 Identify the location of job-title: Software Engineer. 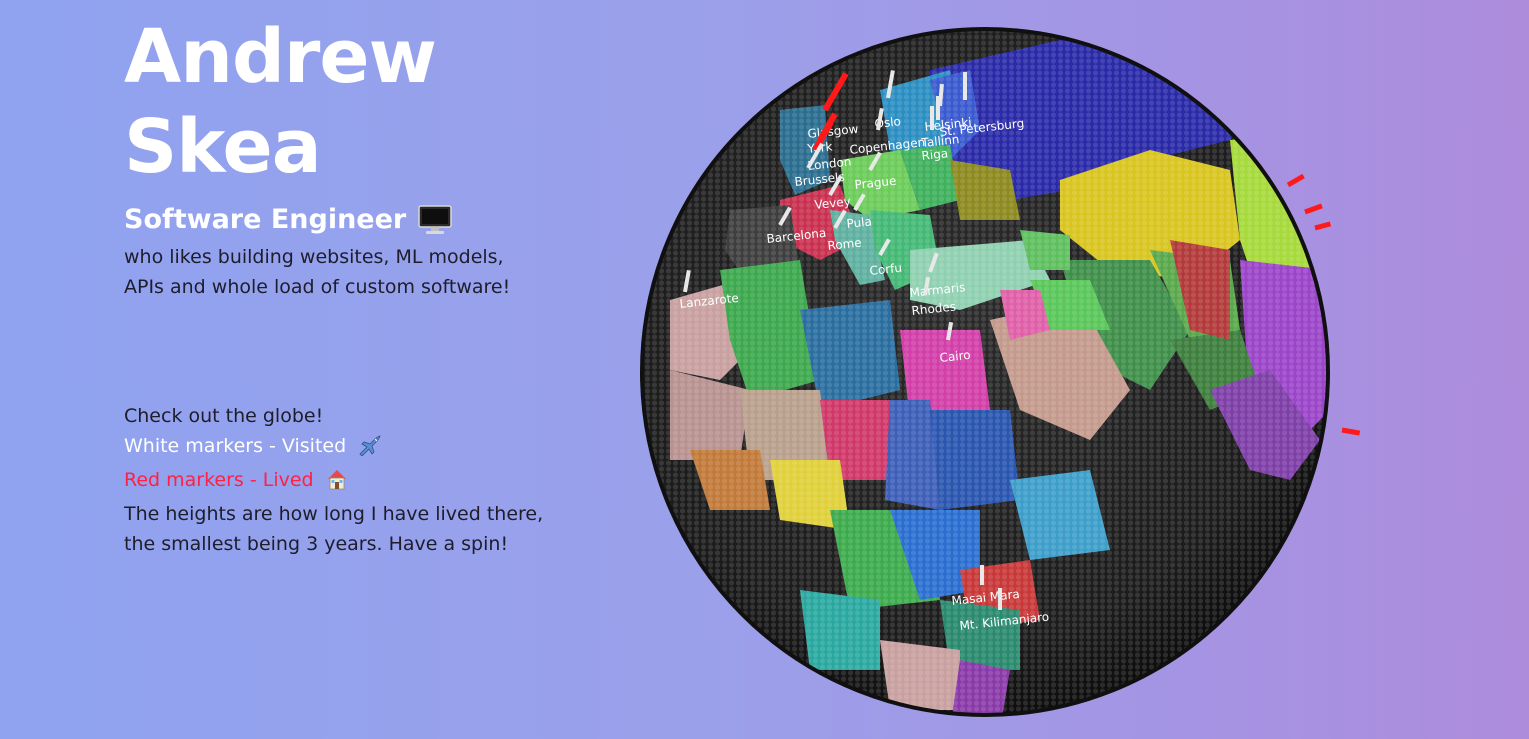
(344, 220).